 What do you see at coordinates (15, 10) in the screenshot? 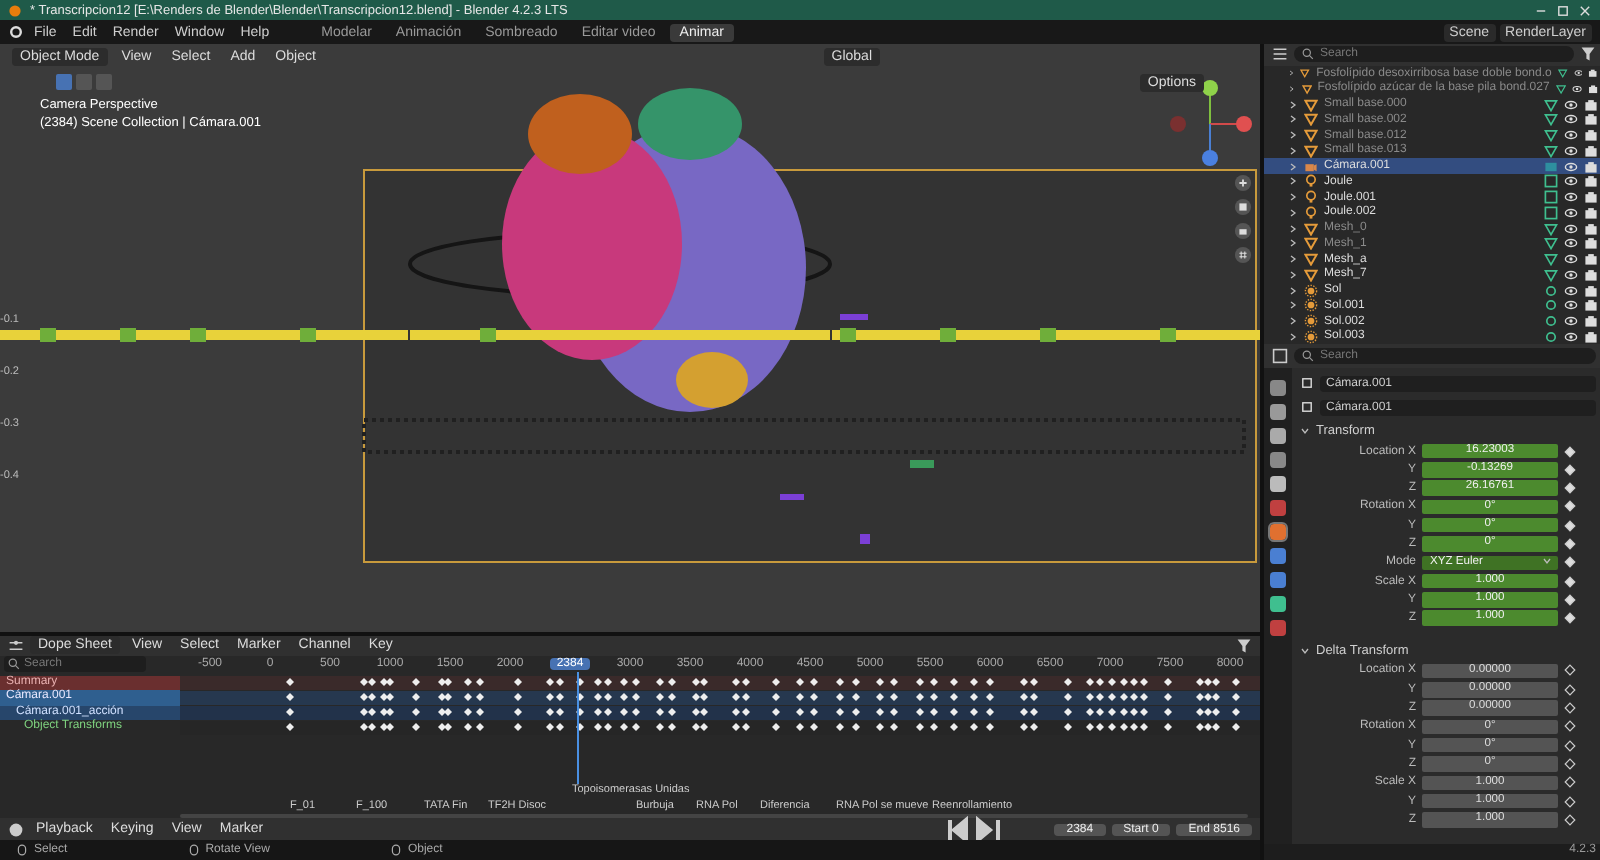
I see `app-logo-icon` at bounding box center [15, 10].